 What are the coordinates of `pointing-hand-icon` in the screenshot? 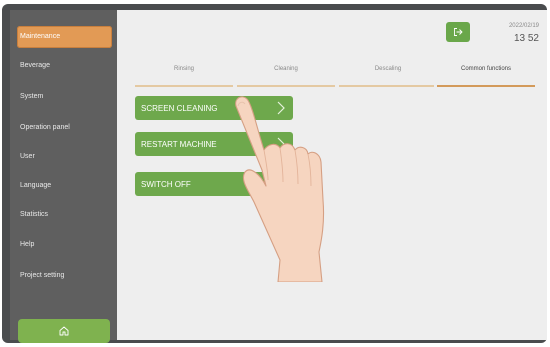 It's located at (280, 189).